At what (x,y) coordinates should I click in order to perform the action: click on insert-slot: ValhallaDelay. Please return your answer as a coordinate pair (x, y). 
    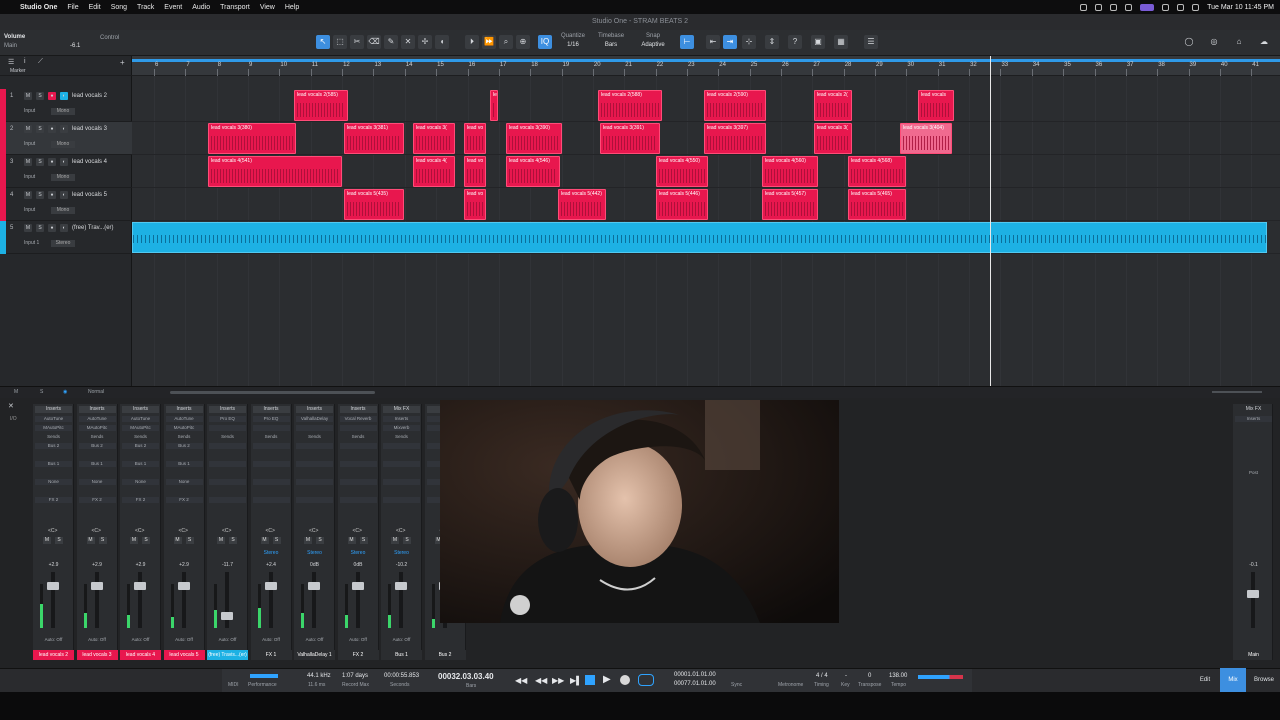
    Looking at the image, I should click on (314, 419).